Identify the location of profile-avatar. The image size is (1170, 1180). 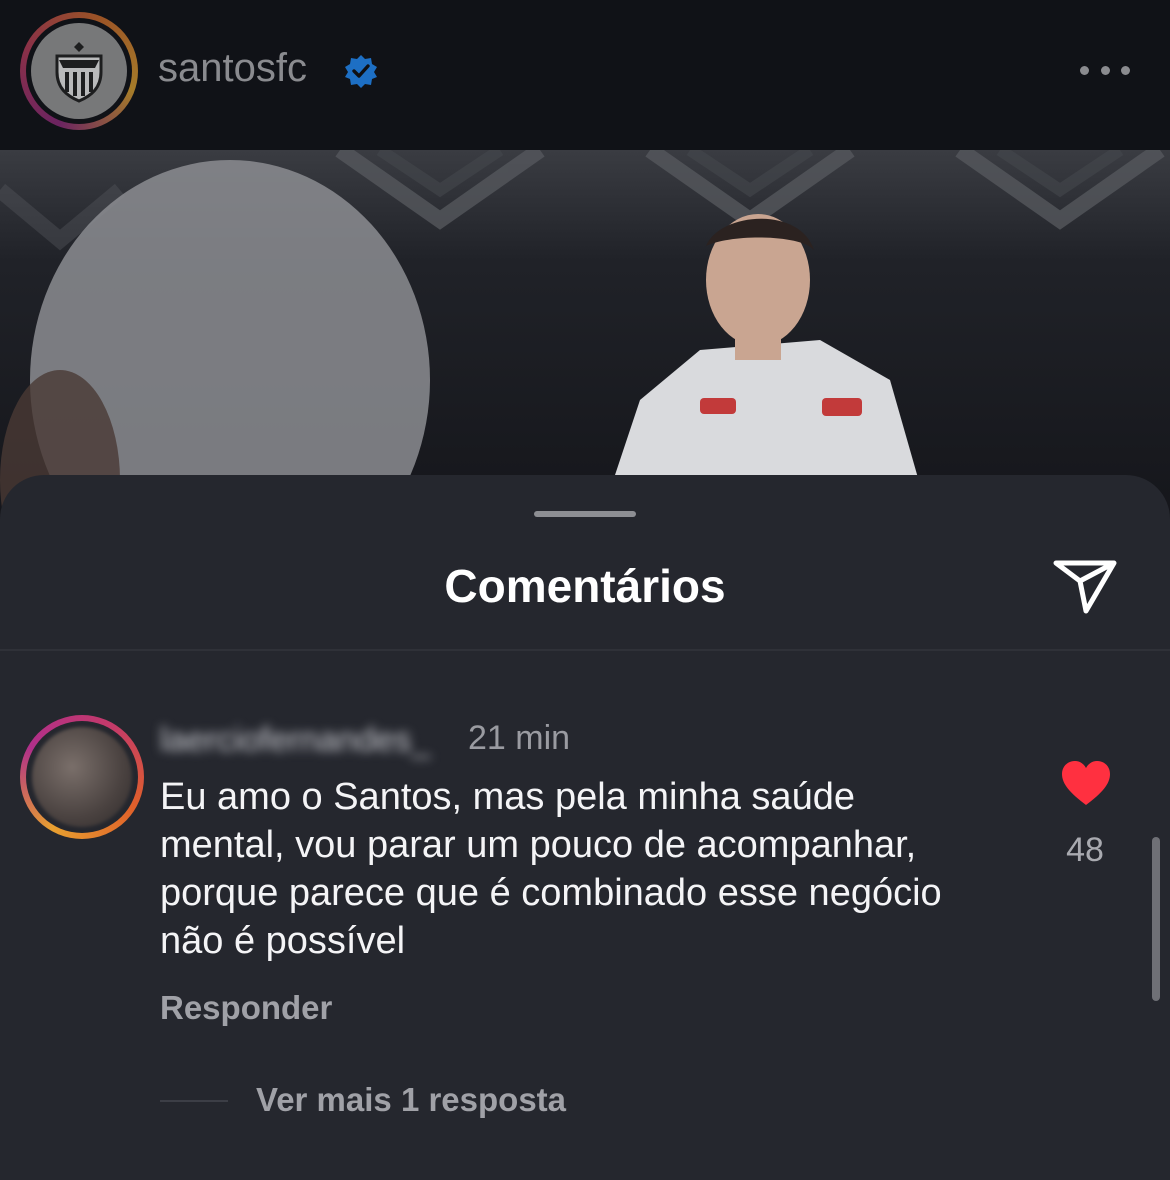
(79, 71).